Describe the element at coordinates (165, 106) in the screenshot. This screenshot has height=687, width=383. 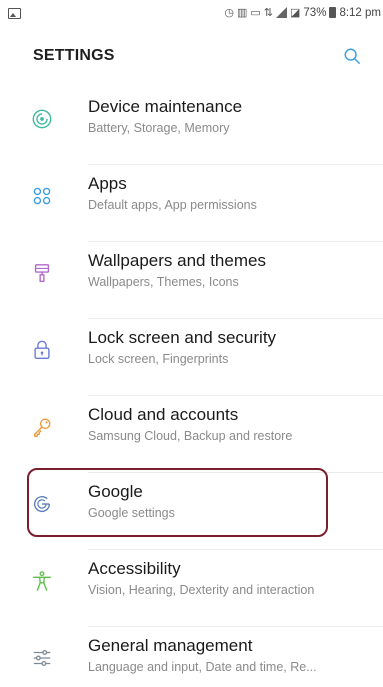
I see `item-title: Device maintenance` at that location.